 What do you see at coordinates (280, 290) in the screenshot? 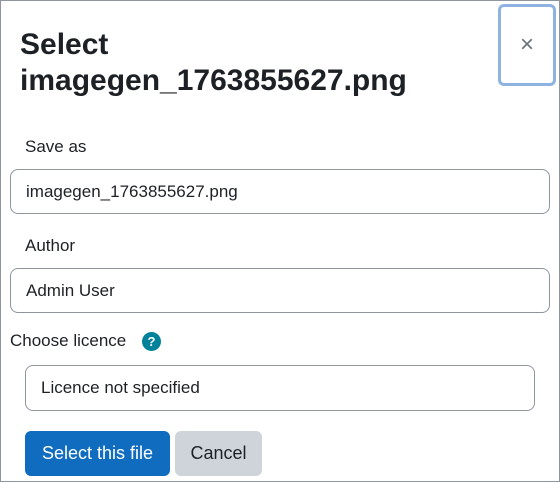
I see `author-input` at bounding box center [280, 290].